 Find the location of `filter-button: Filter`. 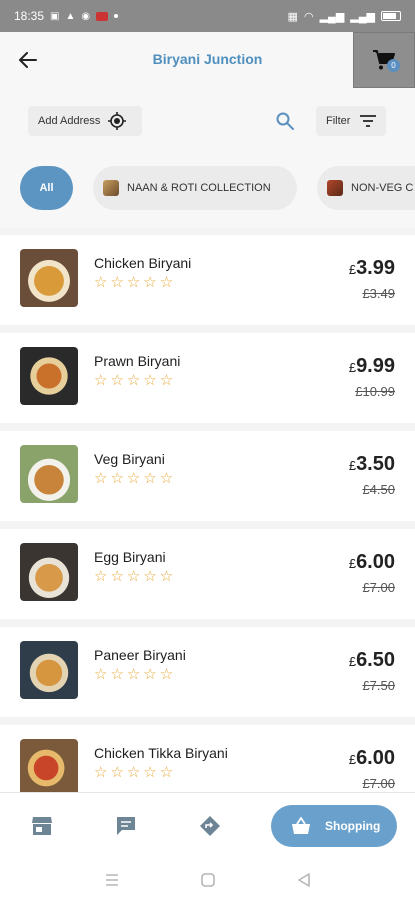

filter-button: Filter is located at coordinates (351, 121).